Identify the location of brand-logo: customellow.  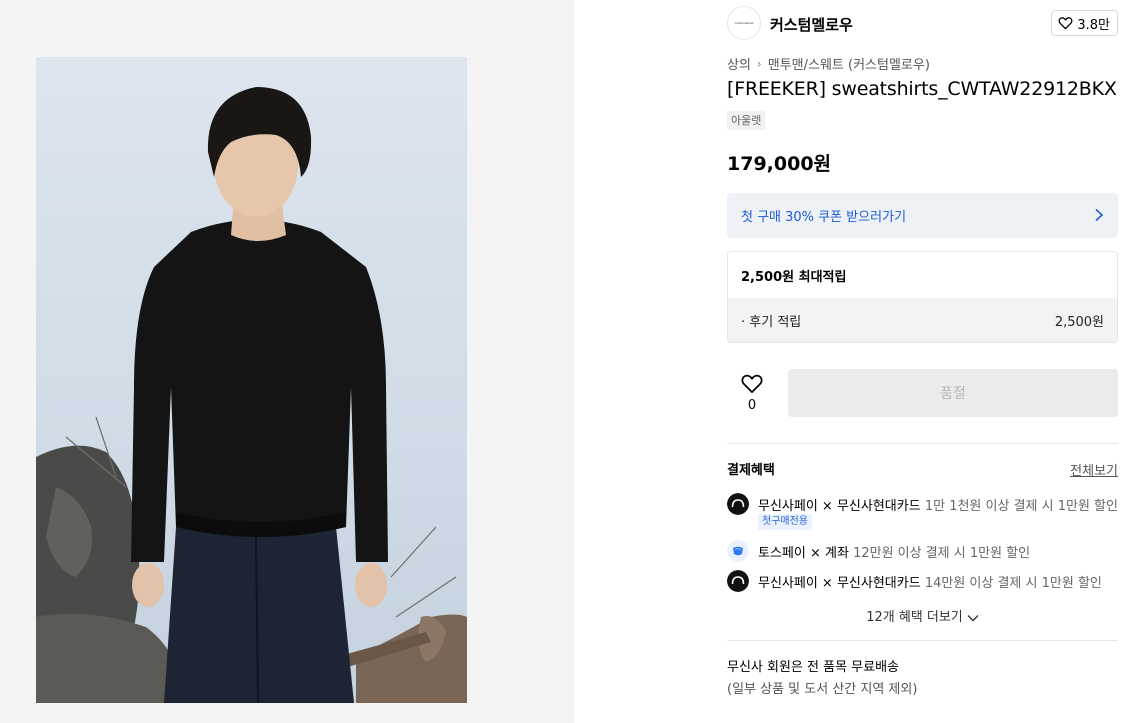
(744, 23).